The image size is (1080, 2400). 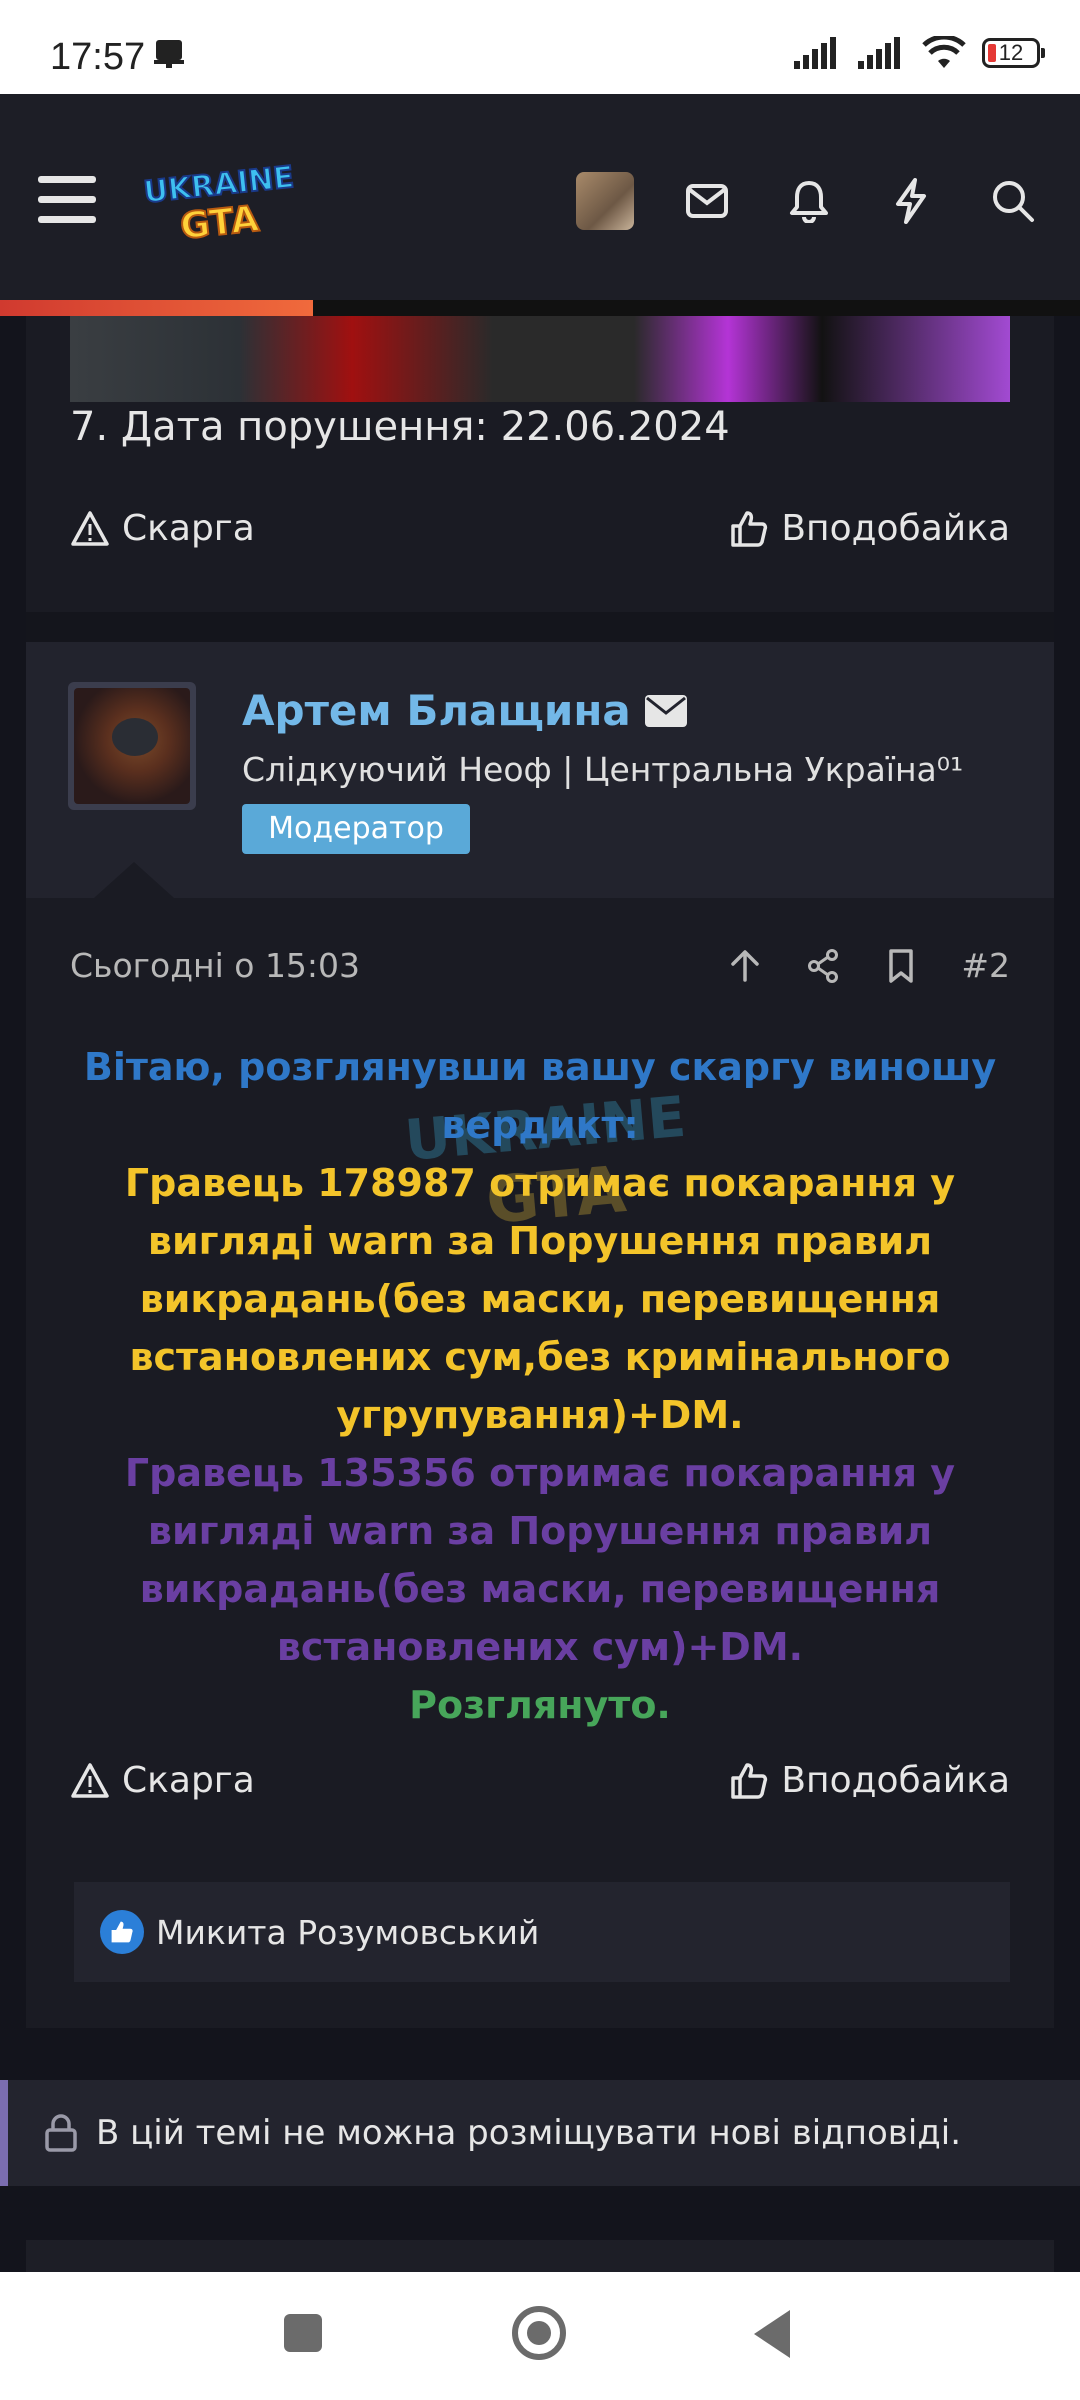 I want to click on like-reaction-icon, so click(x=122, y=1932).